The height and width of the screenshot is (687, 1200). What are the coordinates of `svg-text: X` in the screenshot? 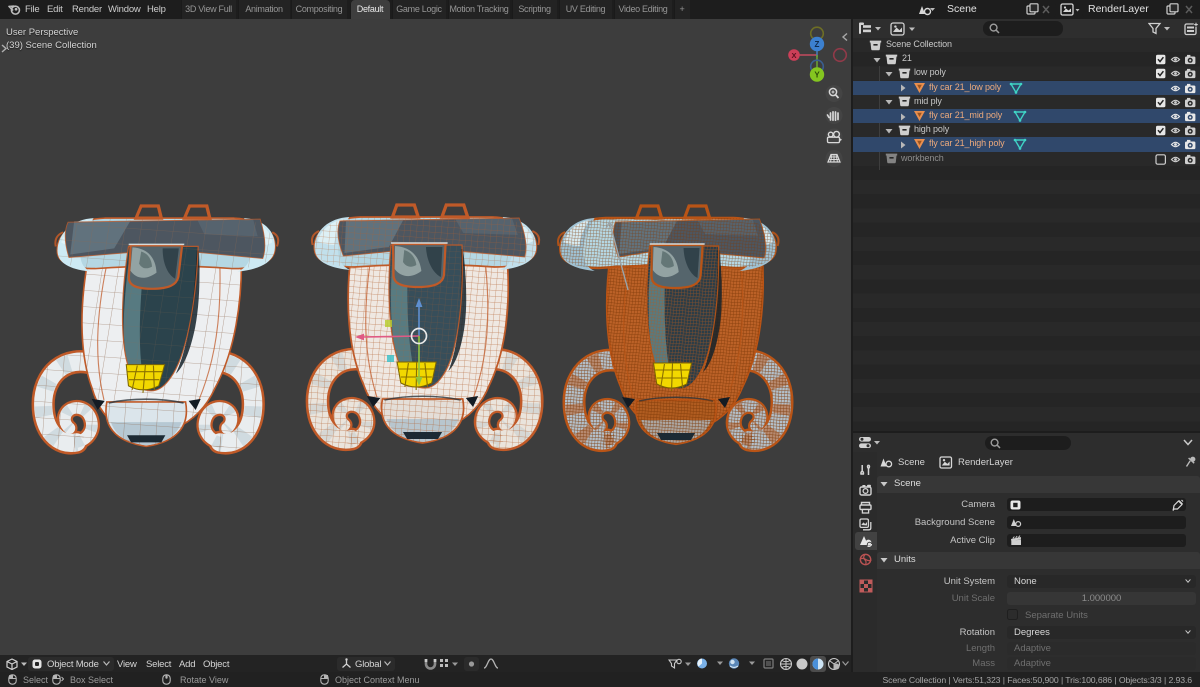 It's located at (793, 55).